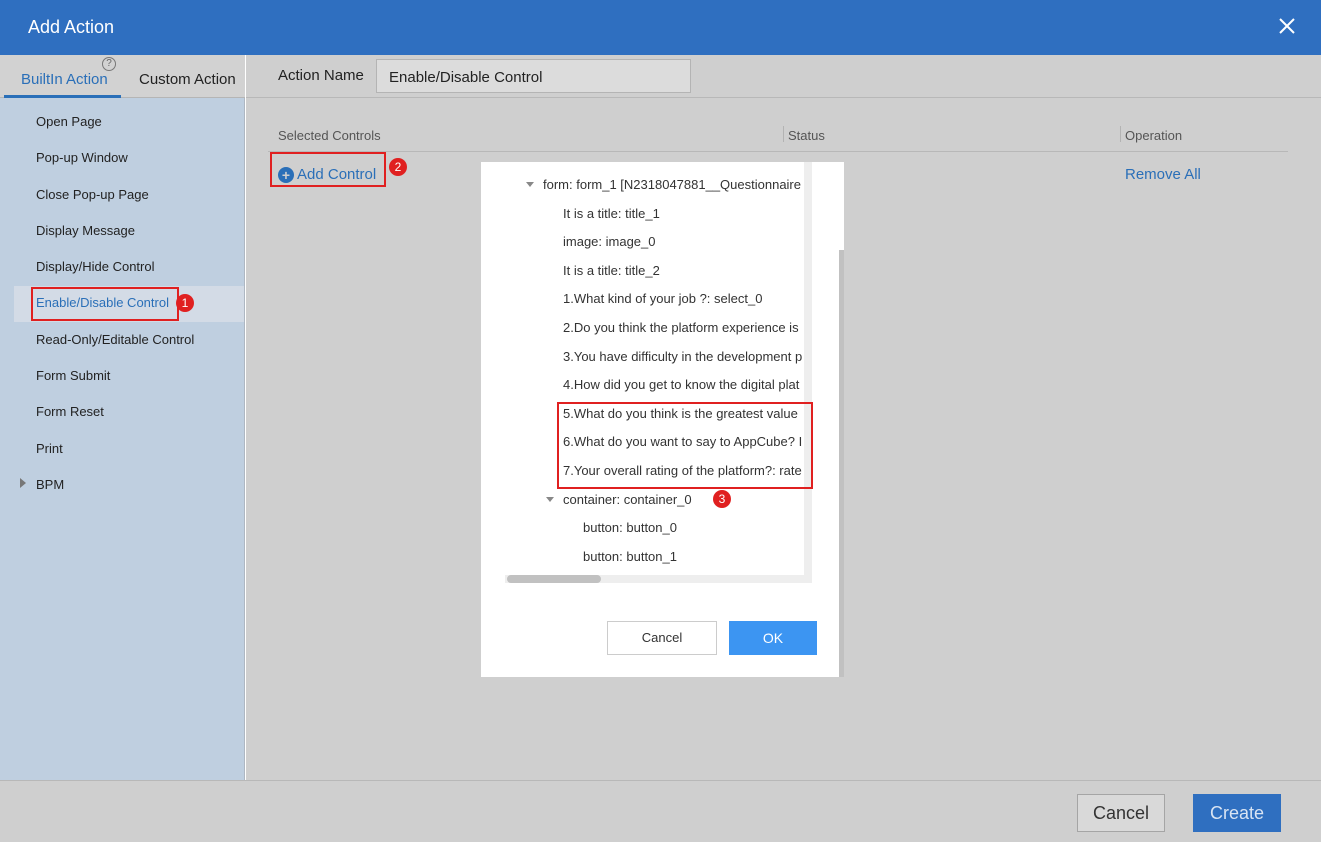 The height and width of the screenshot is (842, 1321). Describe the element at coordinates (1237, 813) in the screenshot. I see `create-button: Create` at that location.